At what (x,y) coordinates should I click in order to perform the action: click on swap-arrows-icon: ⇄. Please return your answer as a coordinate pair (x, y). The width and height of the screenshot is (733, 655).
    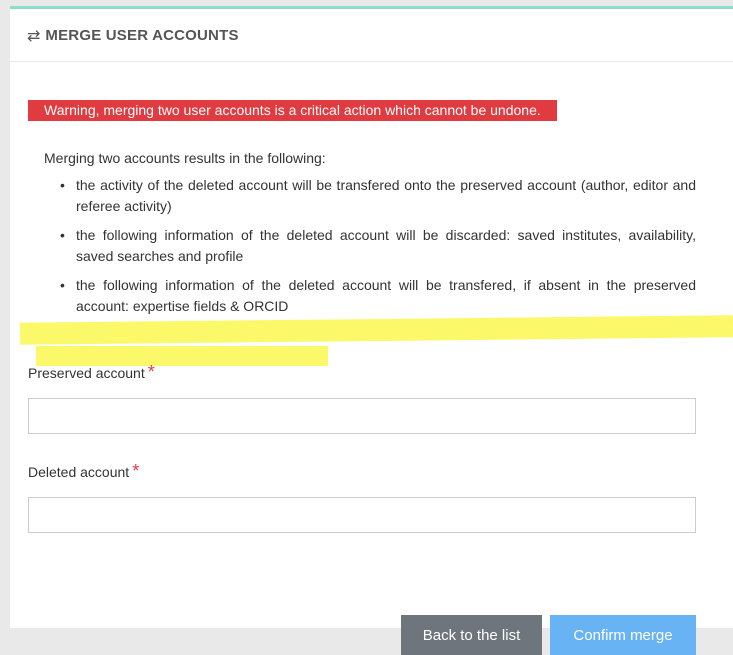
    Looking at the image, I should click on (34, 35).